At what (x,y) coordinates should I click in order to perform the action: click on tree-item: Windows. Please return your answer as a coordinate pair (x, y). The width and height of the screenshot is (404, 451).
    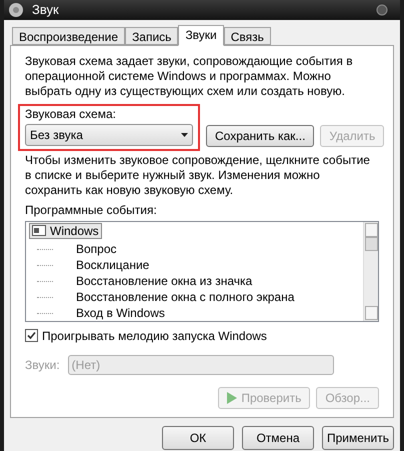
    Looking at the image, I should click on (65, 230).